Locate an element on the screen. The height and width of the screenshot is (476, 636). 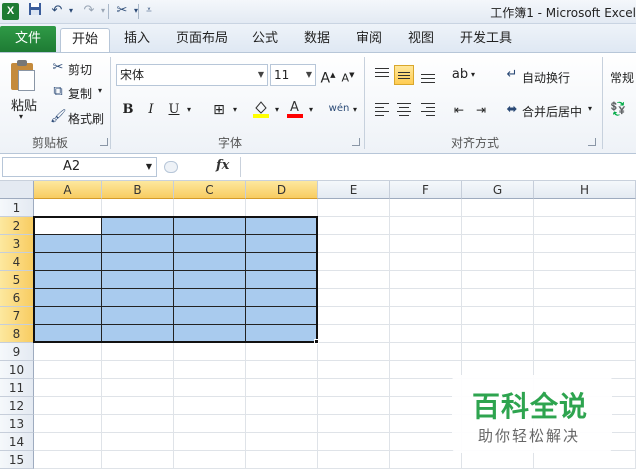
cell-a12 is located at coordinates (68, 406).